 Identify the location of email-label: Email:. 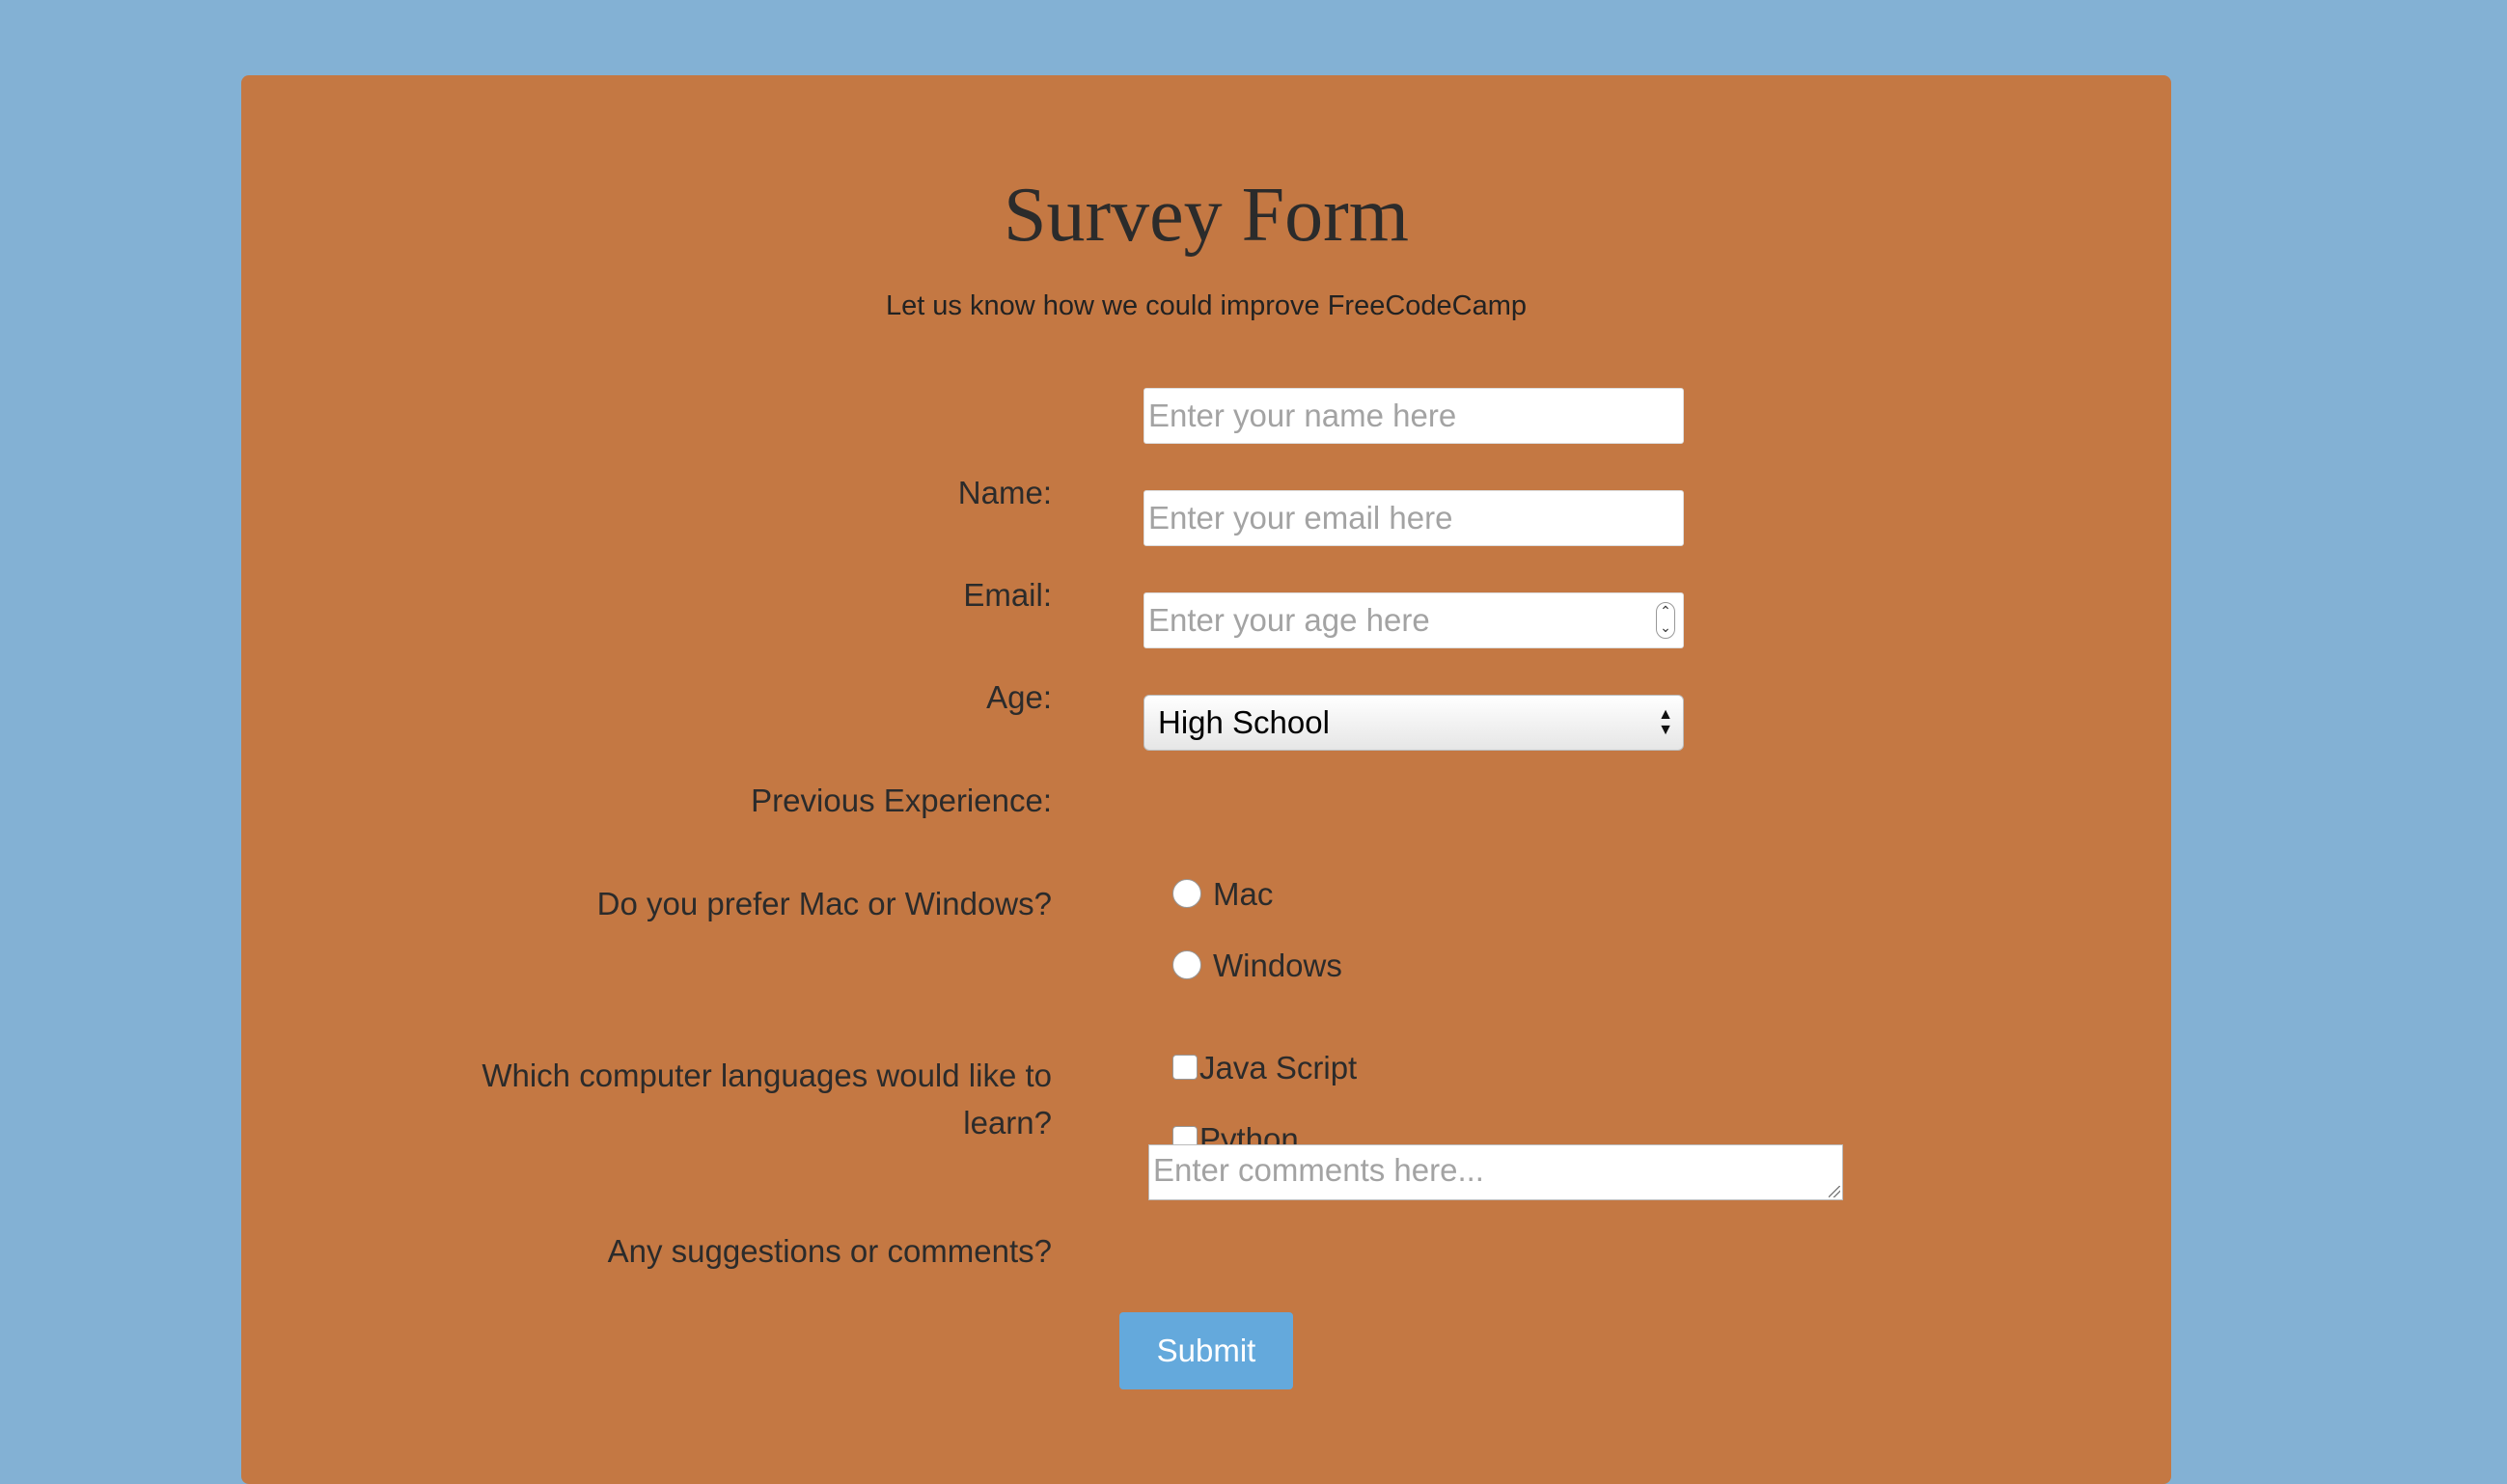
(1007, 595).